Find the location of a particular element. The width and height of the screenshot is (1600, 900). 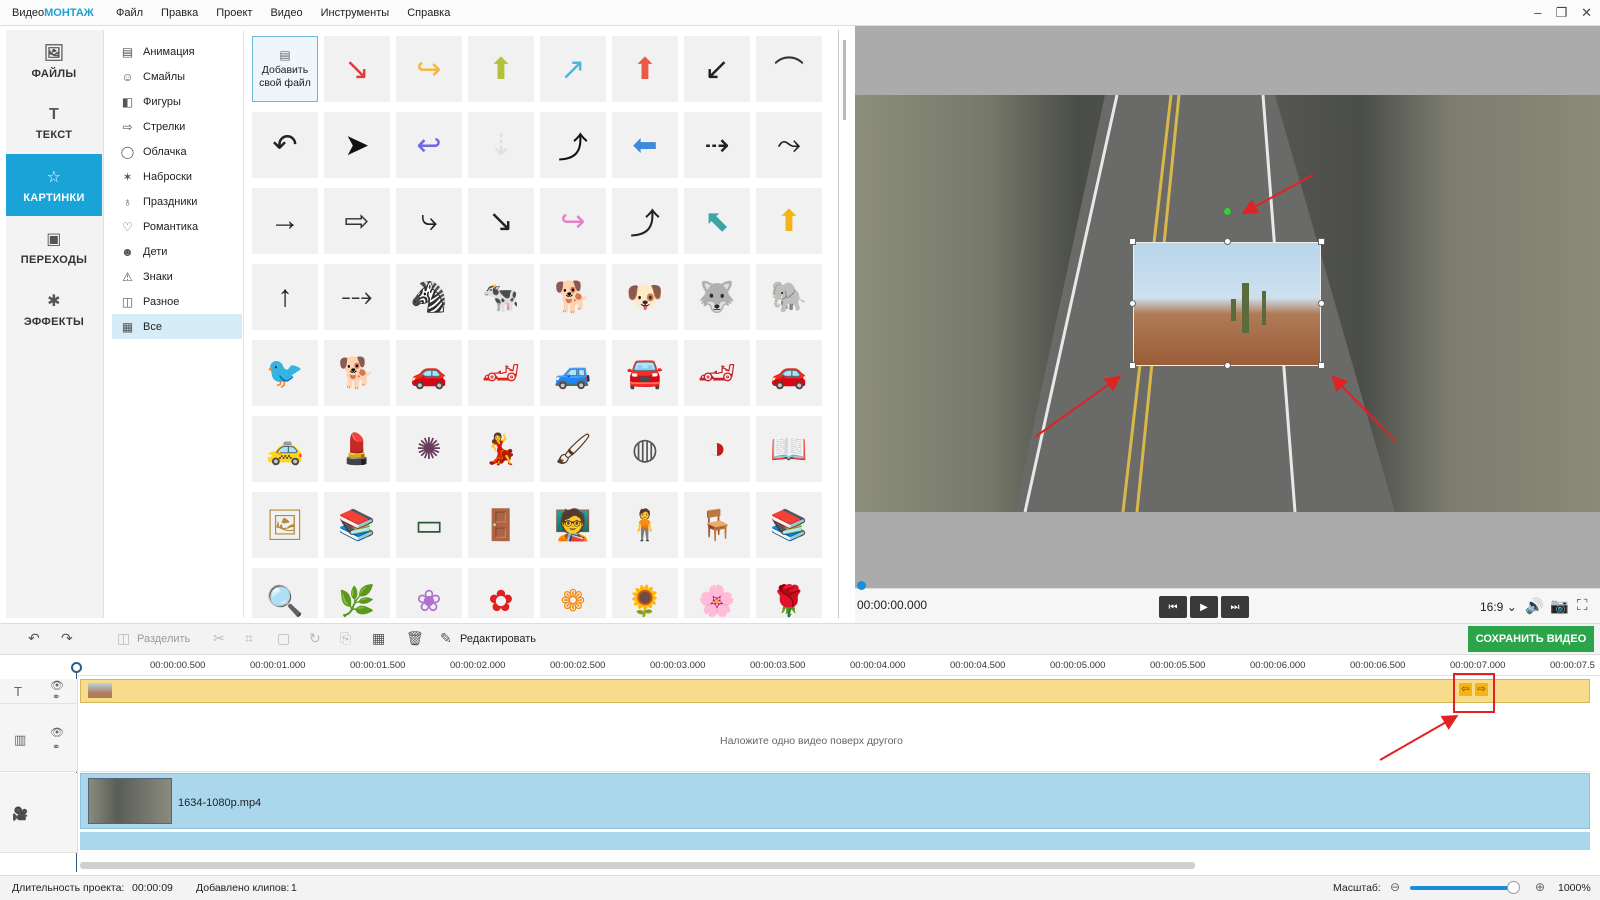

yellow-car-picture: 🚕 is located at coordinates (285, 449).